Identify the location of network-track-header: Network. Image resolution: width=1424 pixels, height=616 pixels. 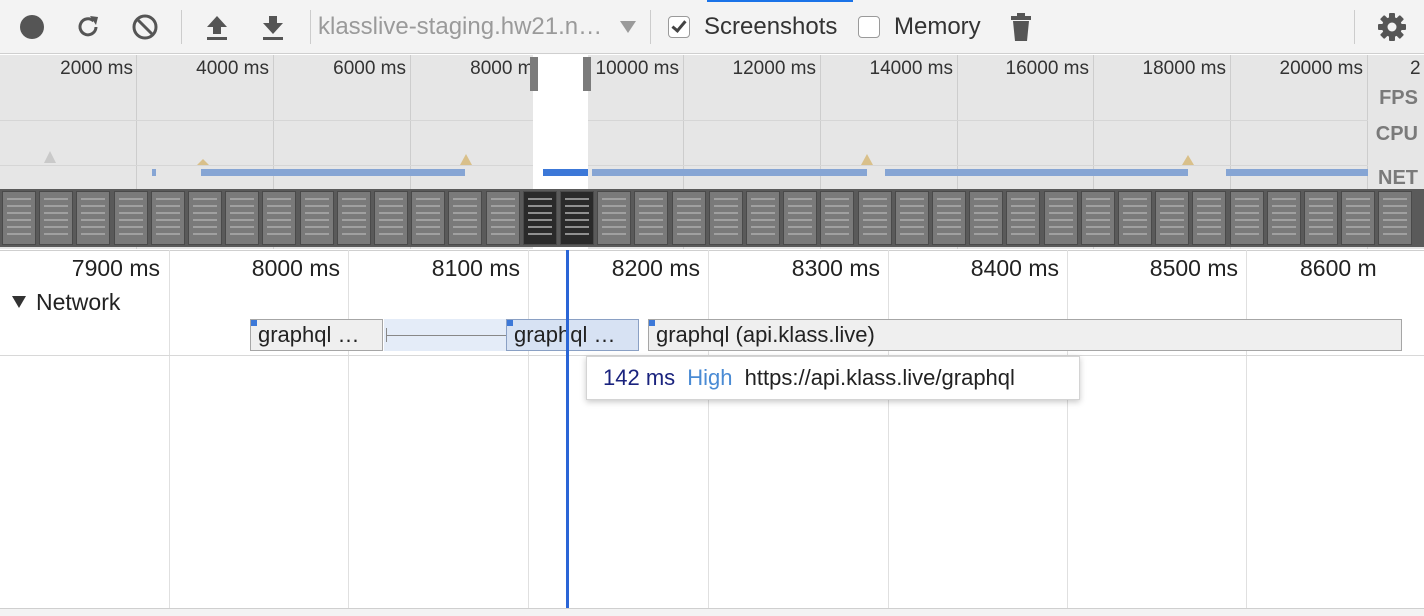
(66, 302).